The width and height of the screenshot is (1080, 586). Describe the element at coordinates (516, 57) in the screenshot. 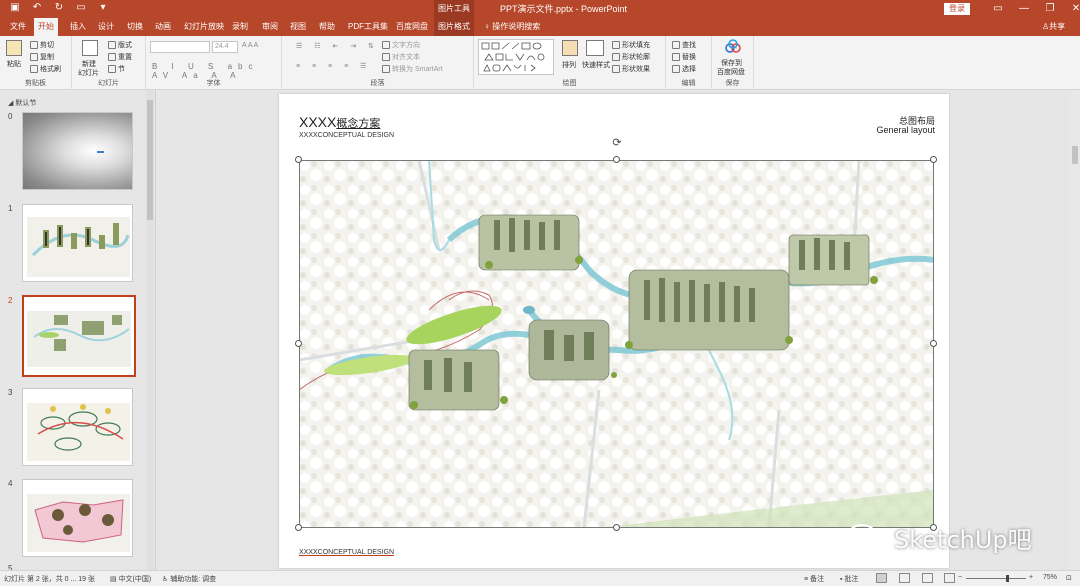

I see `shapes-gallery` at that location.